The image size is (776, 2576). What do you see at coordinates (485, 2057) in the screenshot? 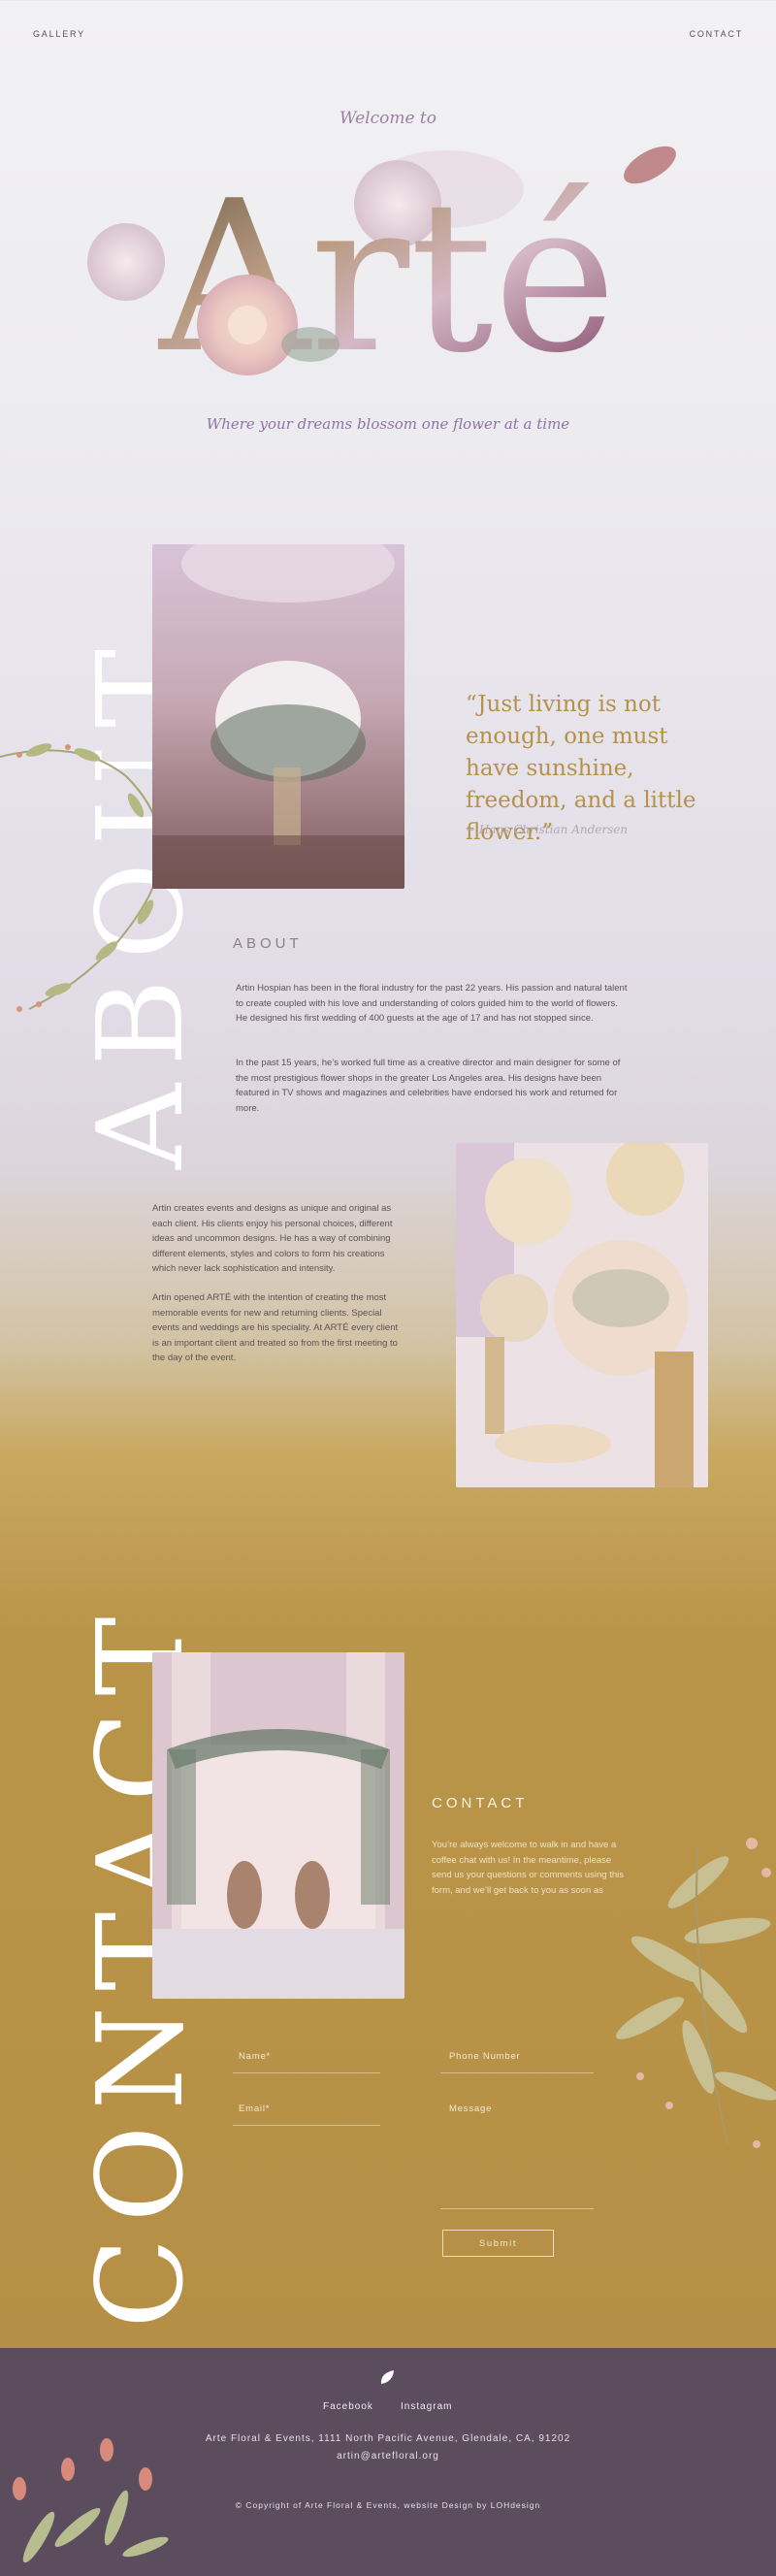
I see `phone-field-label: Phone Number` at bounding box center [485, 2057].